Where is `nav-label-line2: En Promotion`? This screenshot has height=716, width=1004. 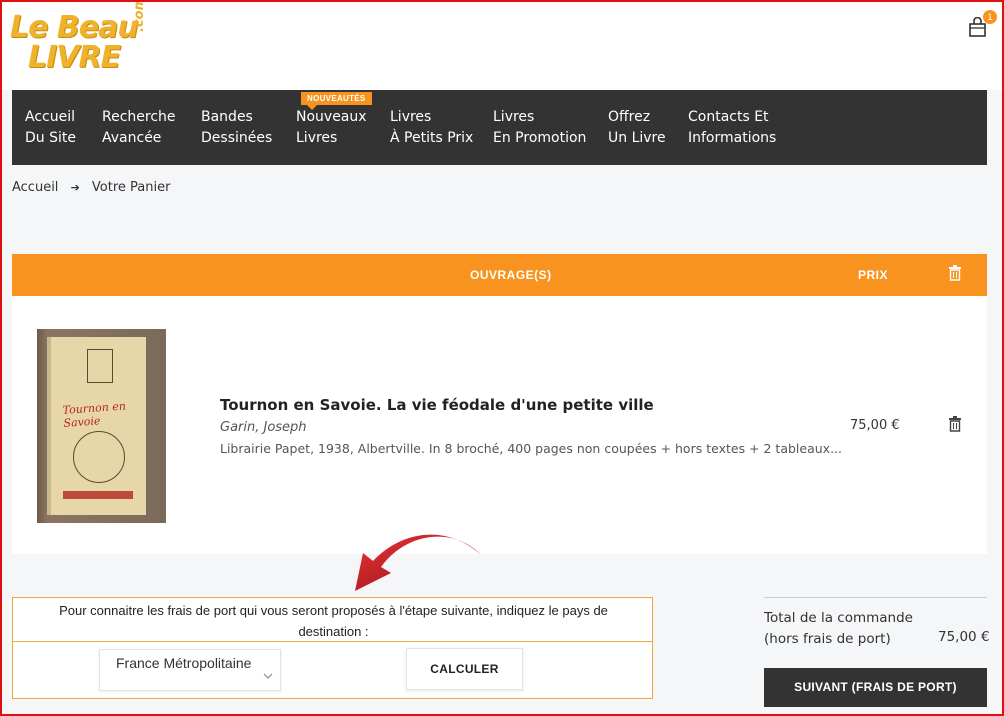 nav-label-line2: En Promotion is located at coordinates (540, 138).